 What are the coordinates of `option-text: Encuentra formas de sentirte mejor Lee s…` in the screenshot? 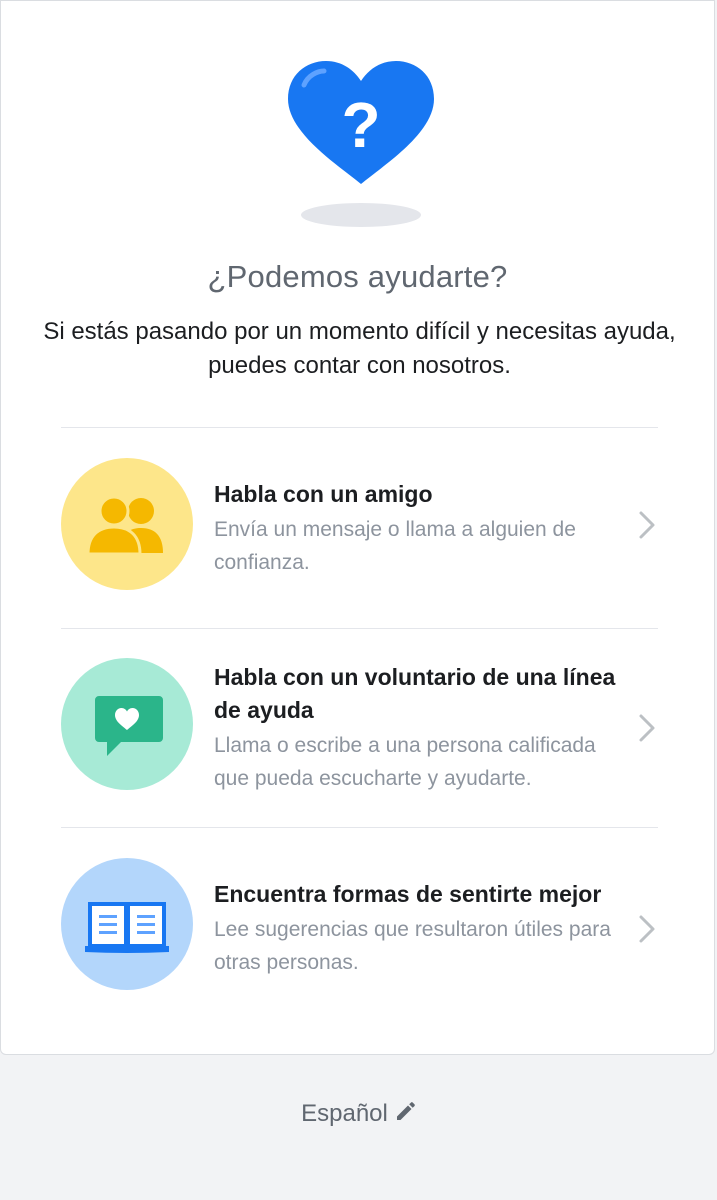 It's located at (421, 928).